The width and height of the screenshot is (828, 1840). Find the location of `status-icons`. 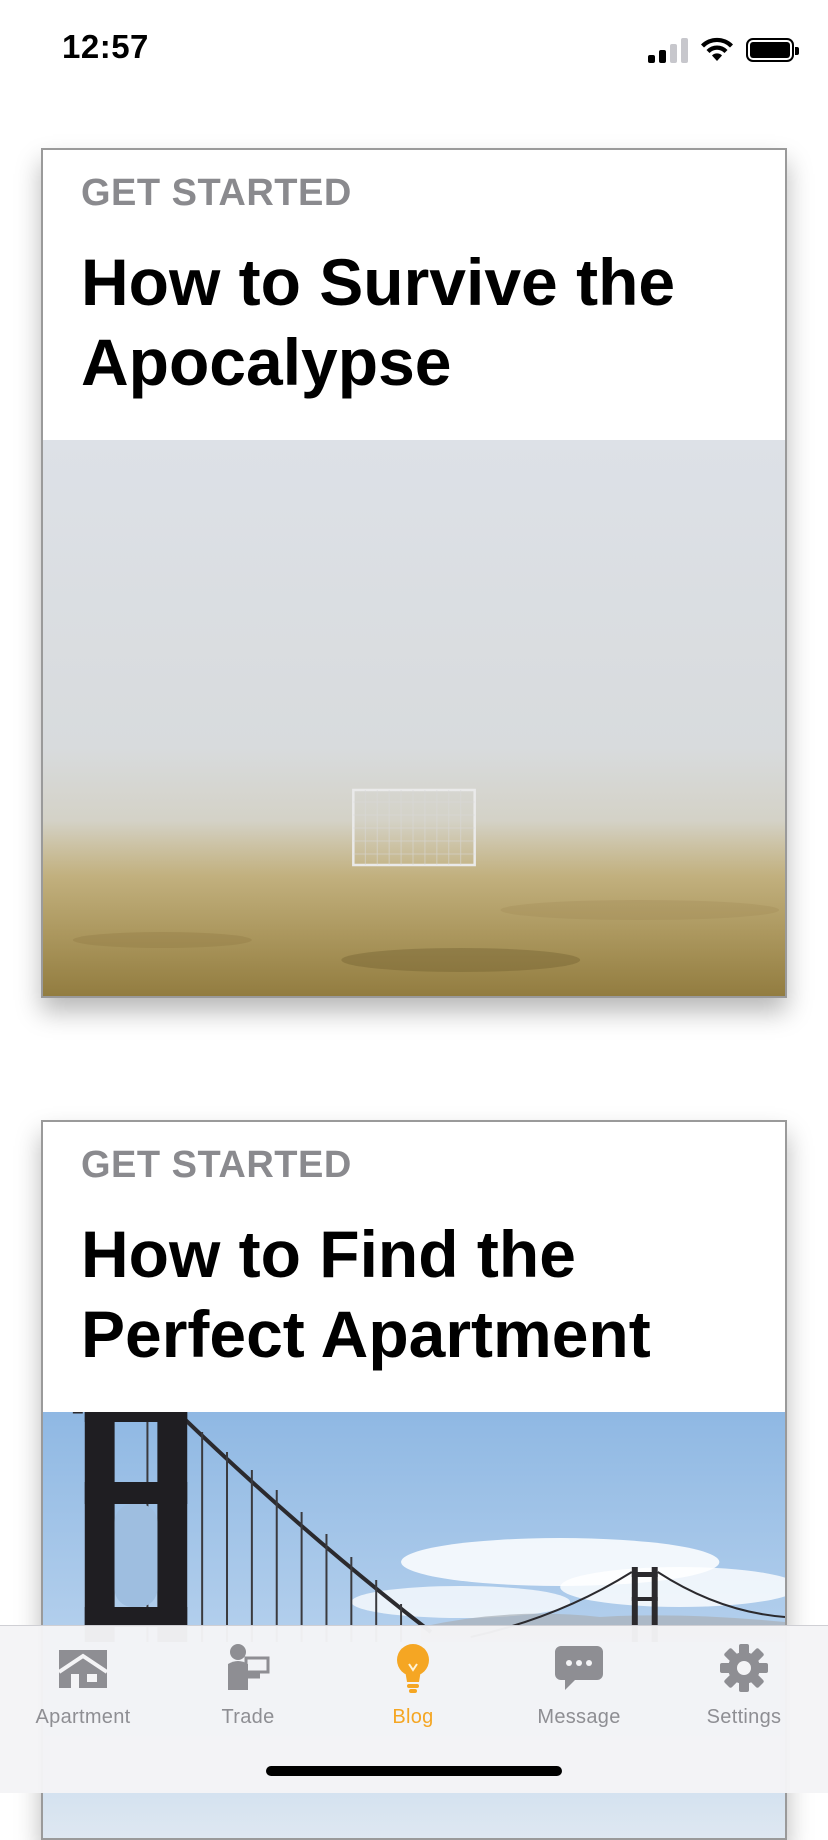

status-icons is located at coordinates (723, 50).